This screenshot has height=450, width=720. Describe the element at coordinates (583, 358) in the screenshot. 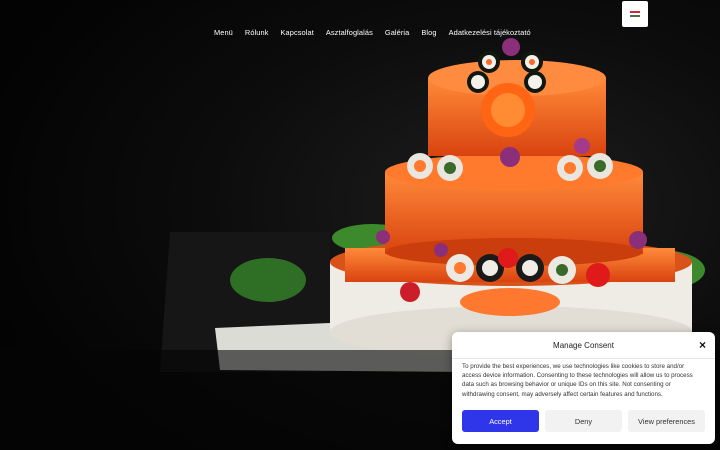

I see `consent-divider` at that location.